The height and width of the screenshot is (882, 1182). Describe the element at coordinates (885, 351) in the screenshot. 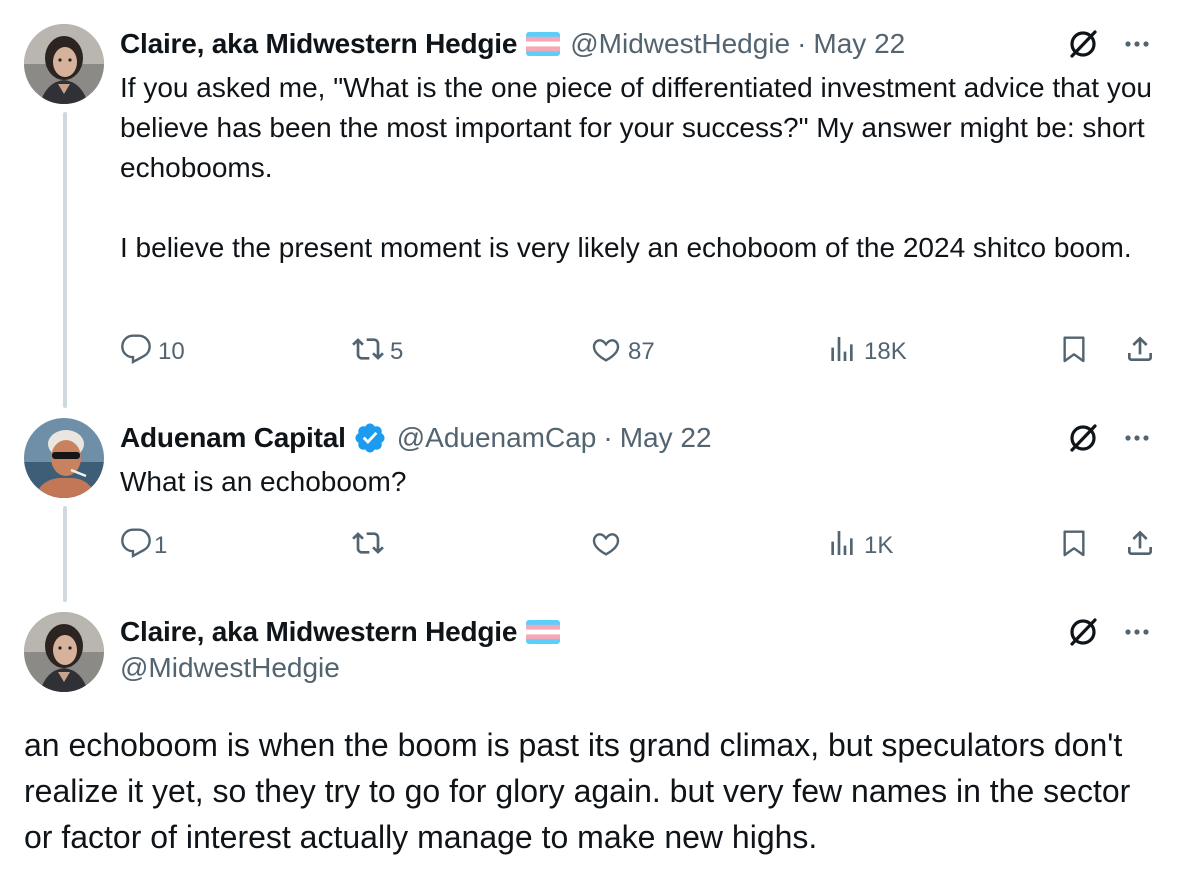

I see `views-count: 18K` at that location.